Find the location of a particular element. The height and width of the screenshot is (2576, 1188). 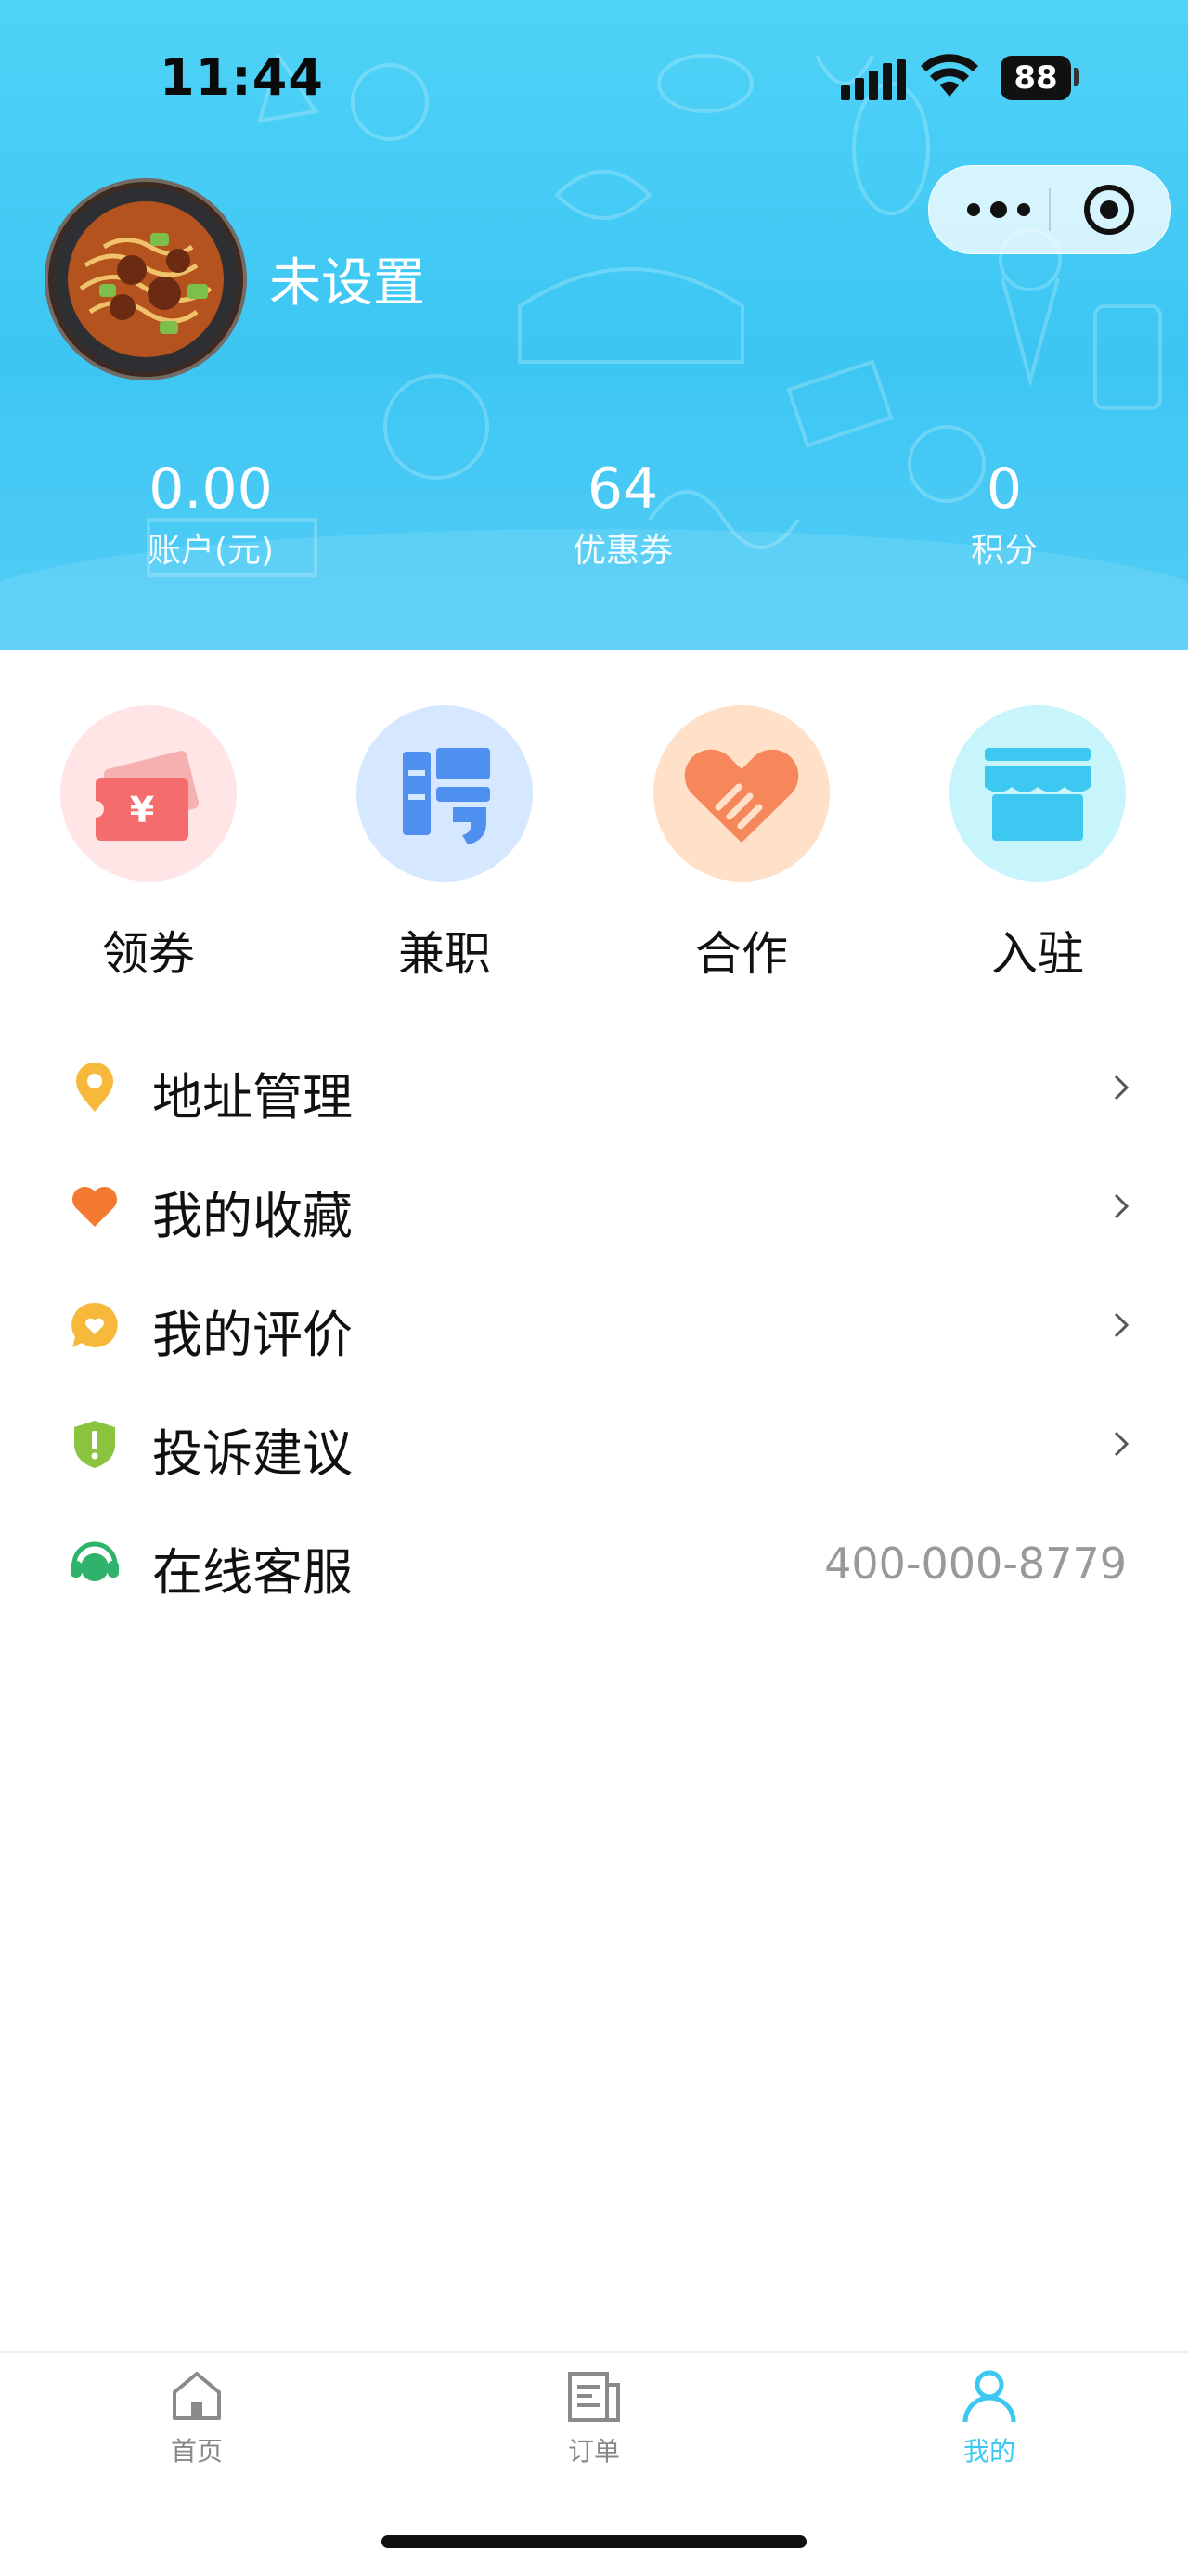

recruit-icon is located at coordinates (446, 796).